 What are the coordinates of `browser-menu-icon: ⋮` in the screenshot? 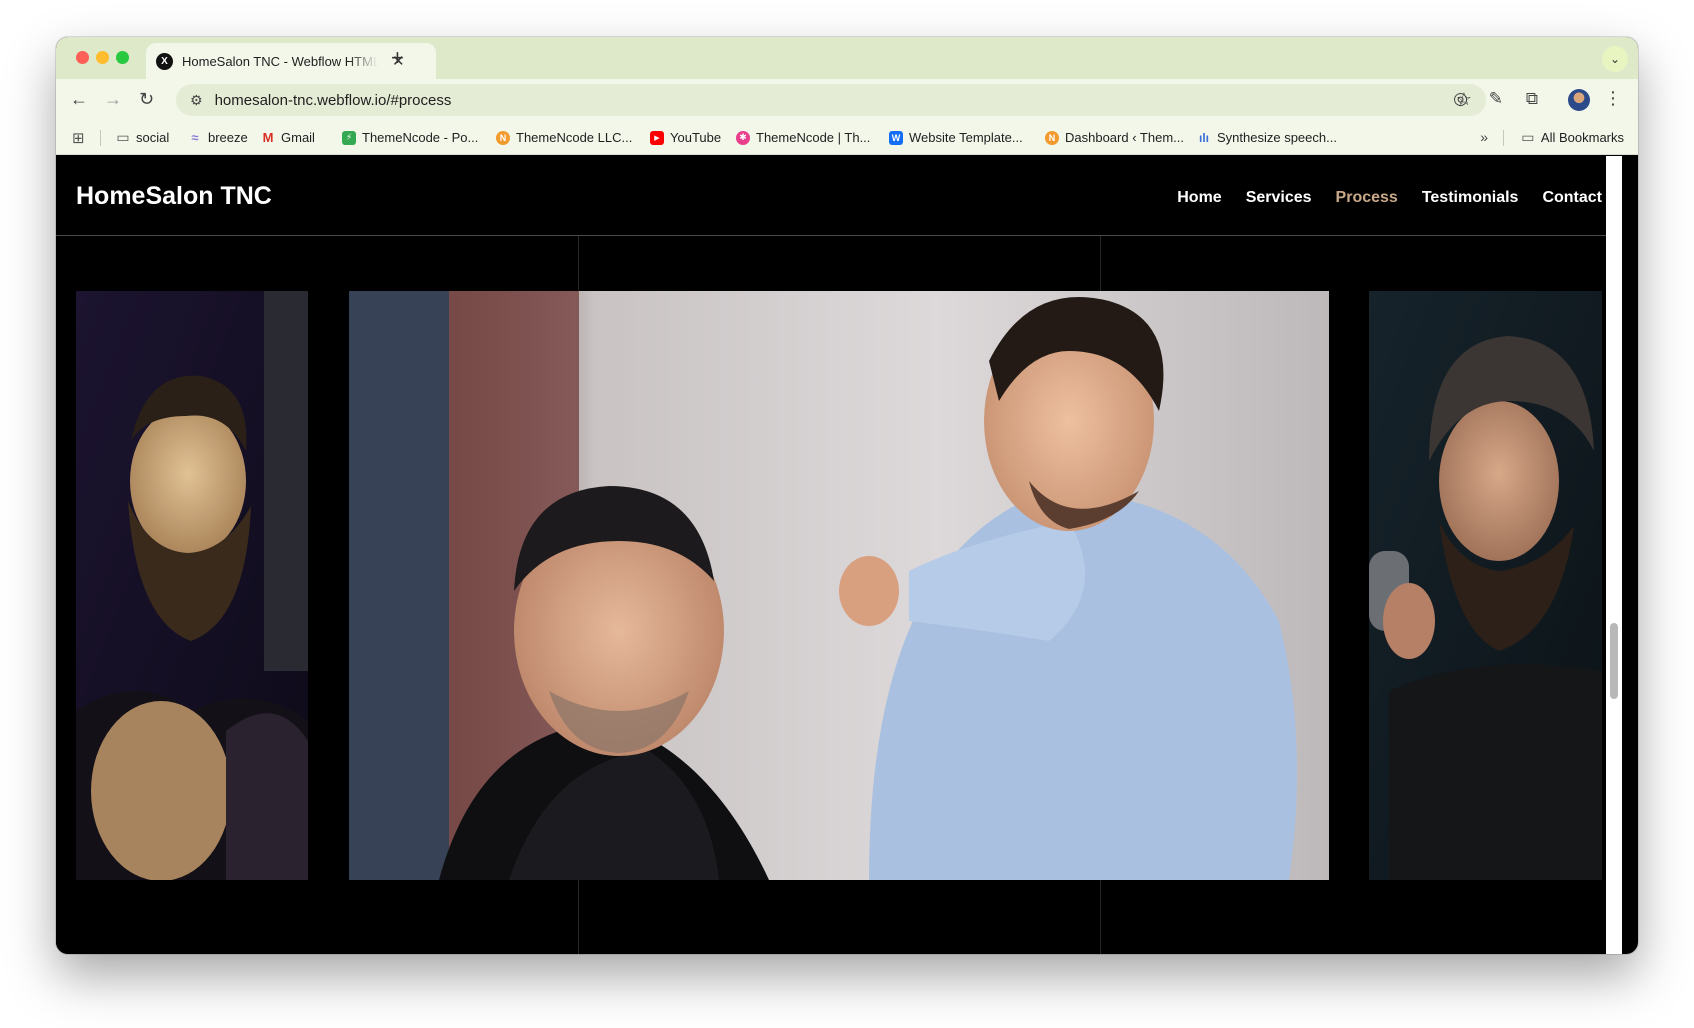 It's located at (1613, 98).